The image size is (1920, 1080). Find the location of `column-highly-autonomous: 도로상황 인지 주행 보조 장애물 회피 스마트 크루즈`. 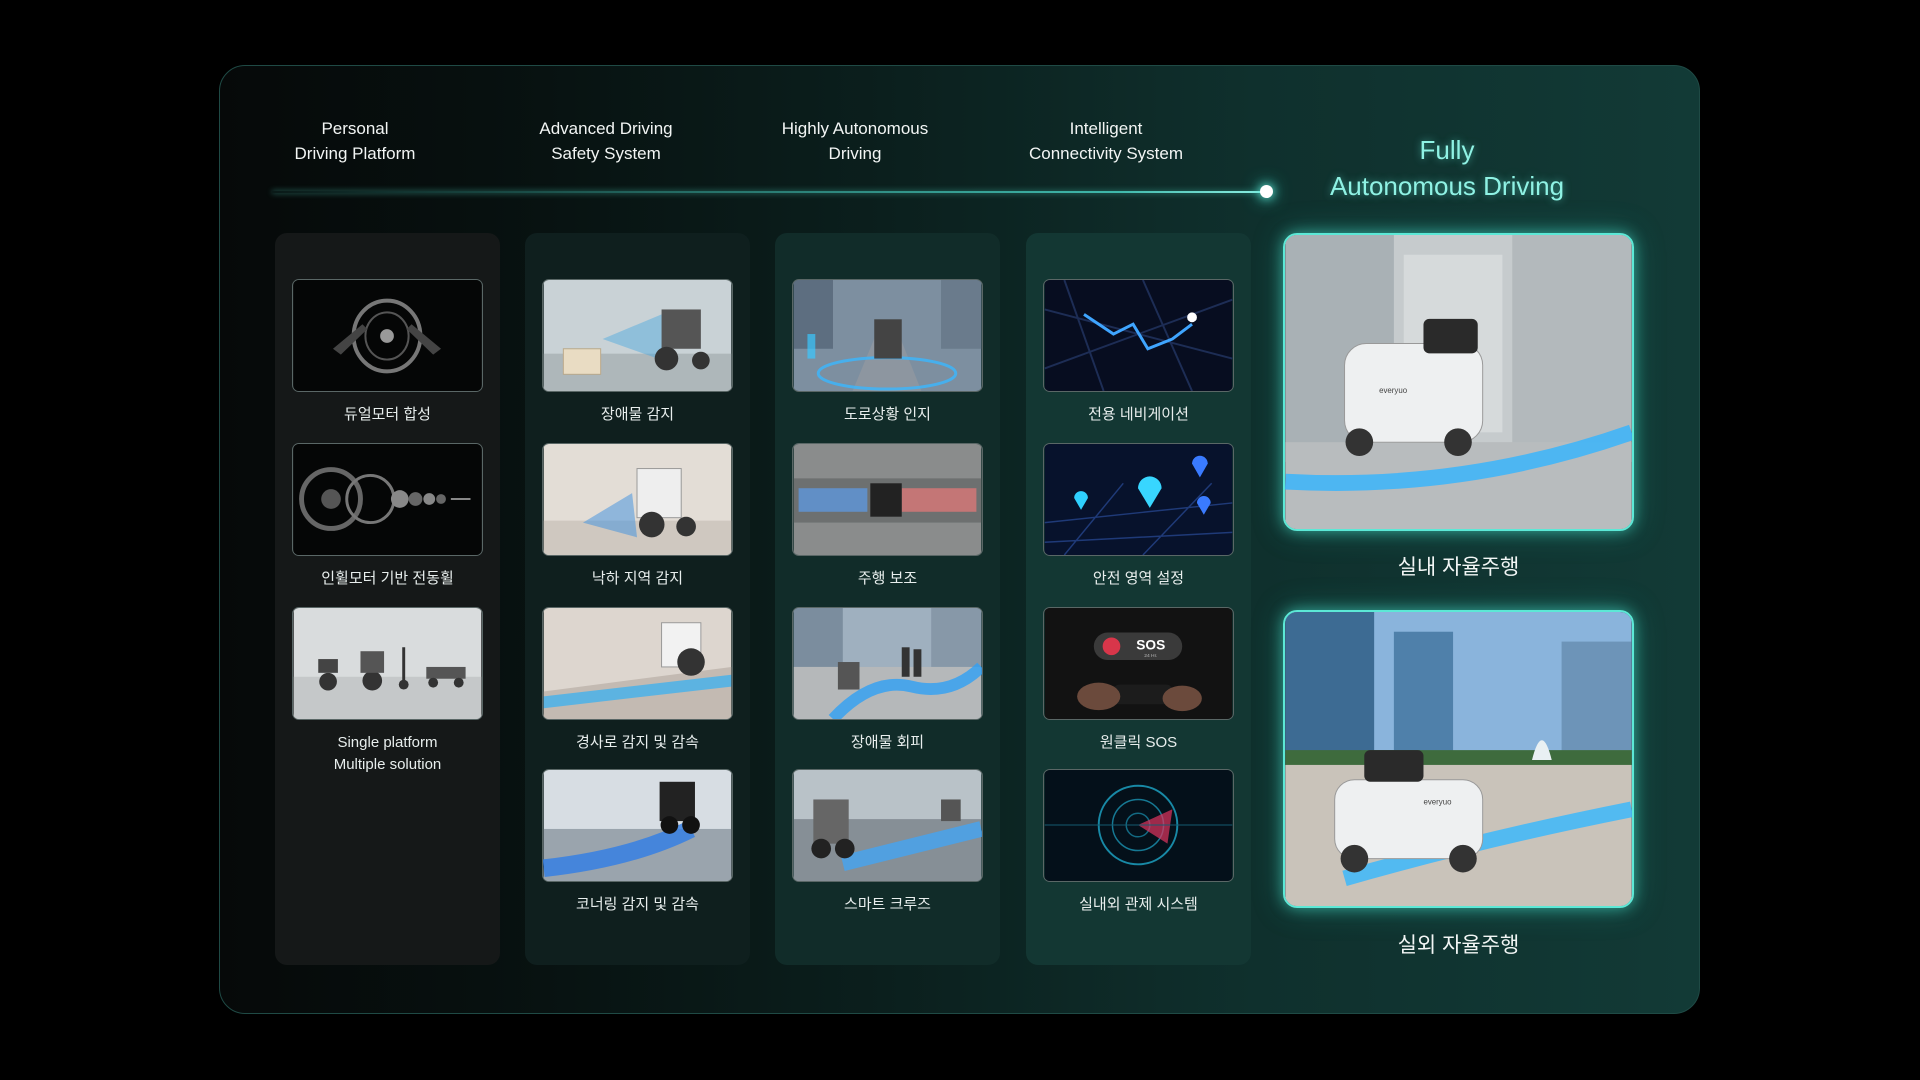

column-highly-autonomous: 도로상황 인지 주행 보조 장애물 회피 스마트 크루즈 is located at coordinates (887, 599).